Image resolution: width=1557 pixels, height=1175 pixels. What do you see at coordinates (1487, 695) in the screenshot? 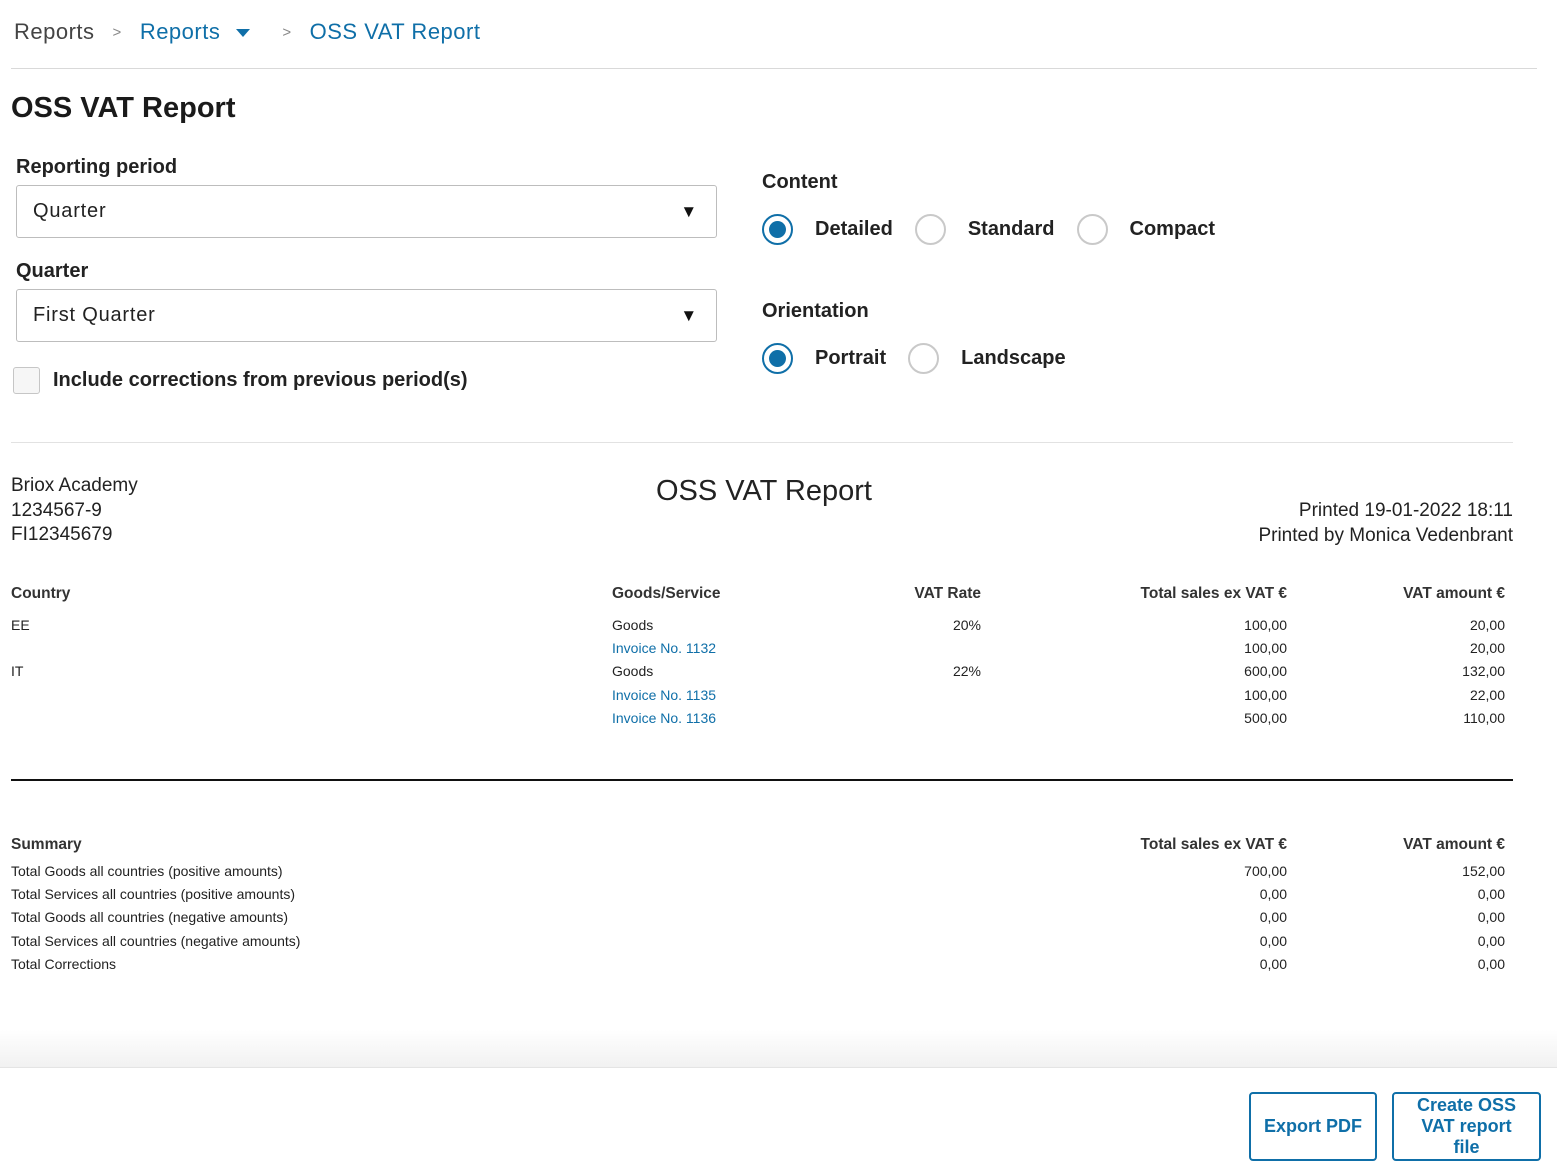
I see `vat-amount-cell: 22,00` at bounding box center [1487, 695].